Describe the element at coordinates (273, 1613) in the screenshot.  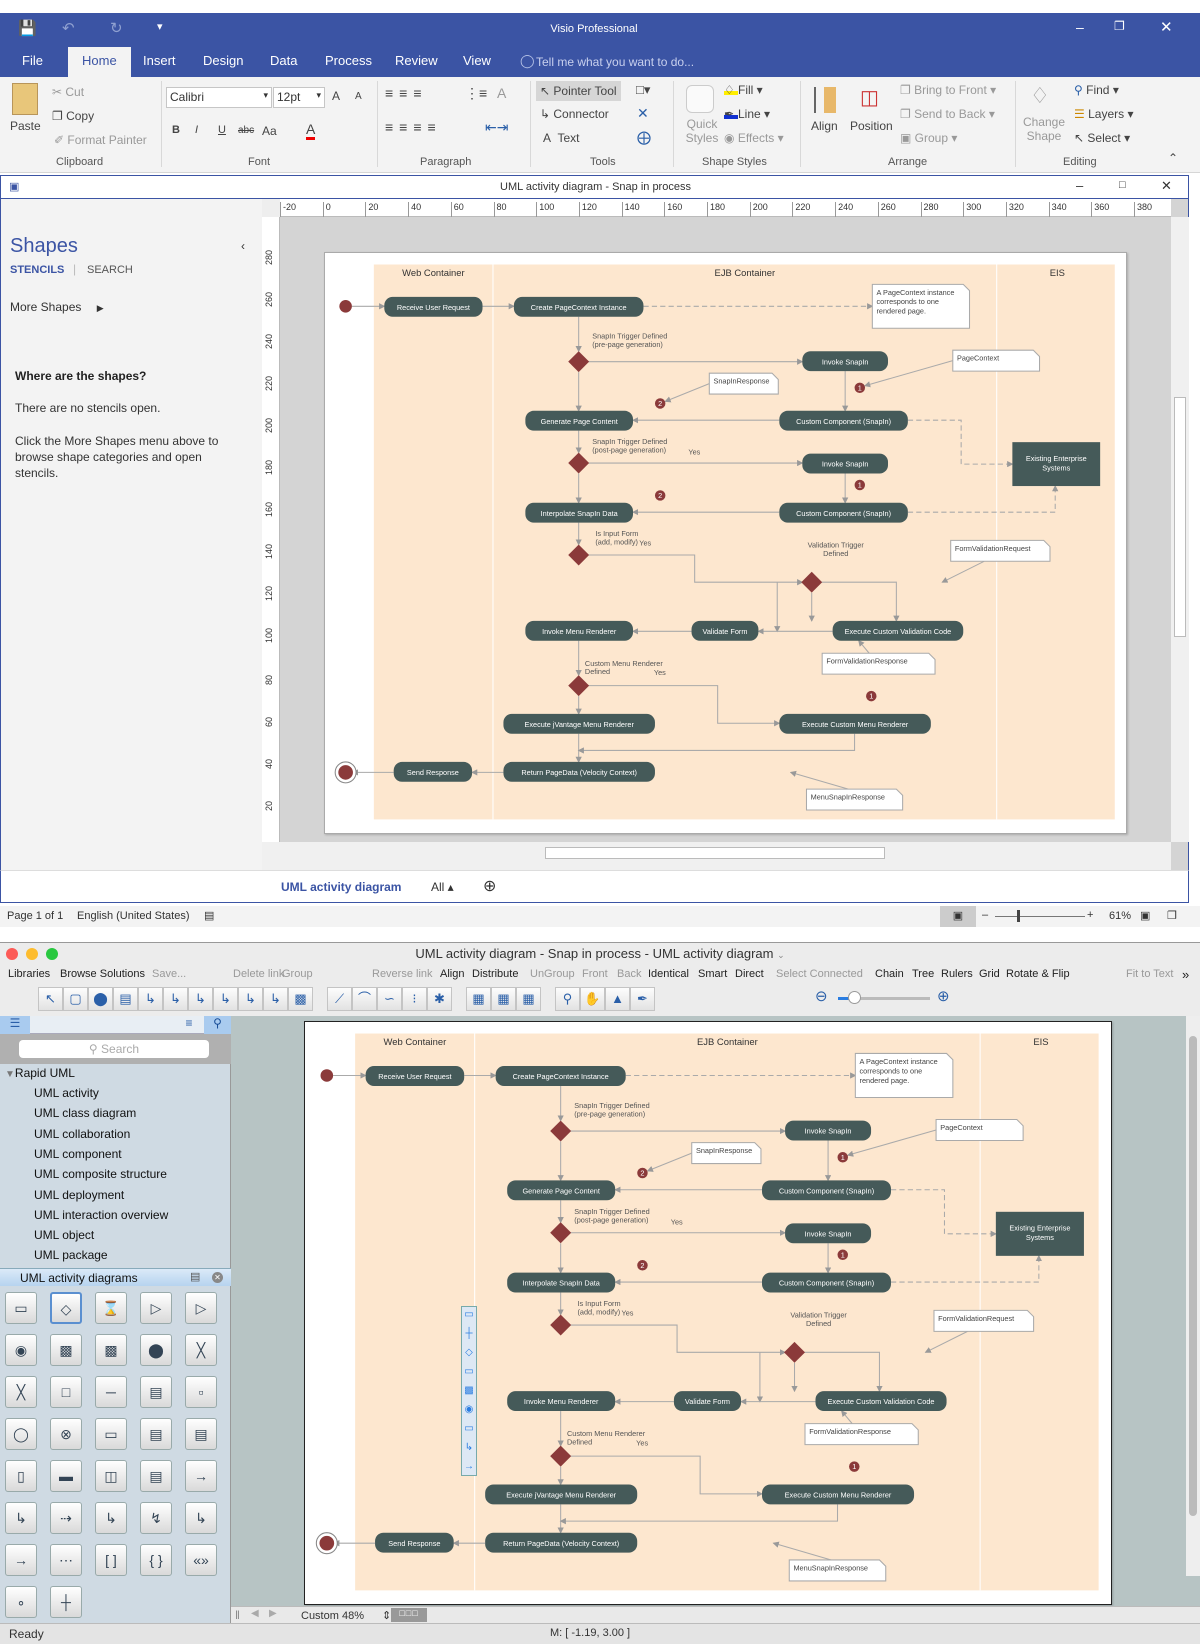
I see `next-page-button: ▶` at that location.